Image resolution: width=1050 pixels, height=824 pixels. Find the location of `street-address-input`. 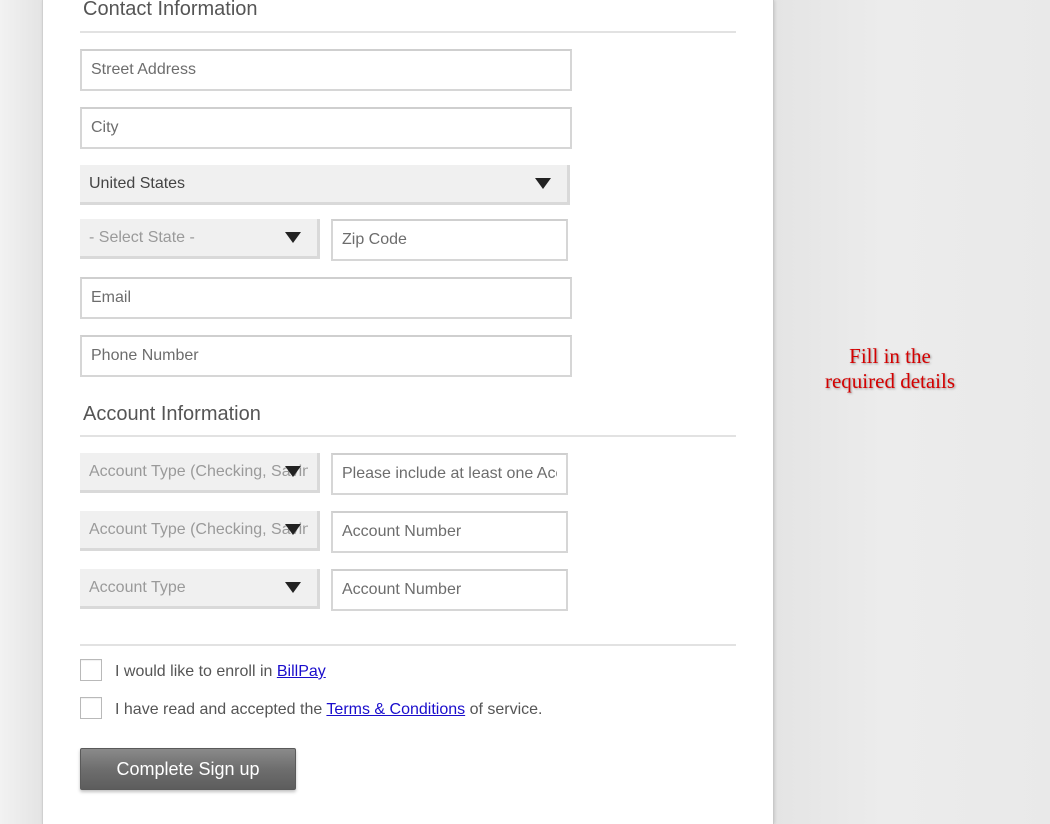

street-address-input is located at coordinates (326, 70).